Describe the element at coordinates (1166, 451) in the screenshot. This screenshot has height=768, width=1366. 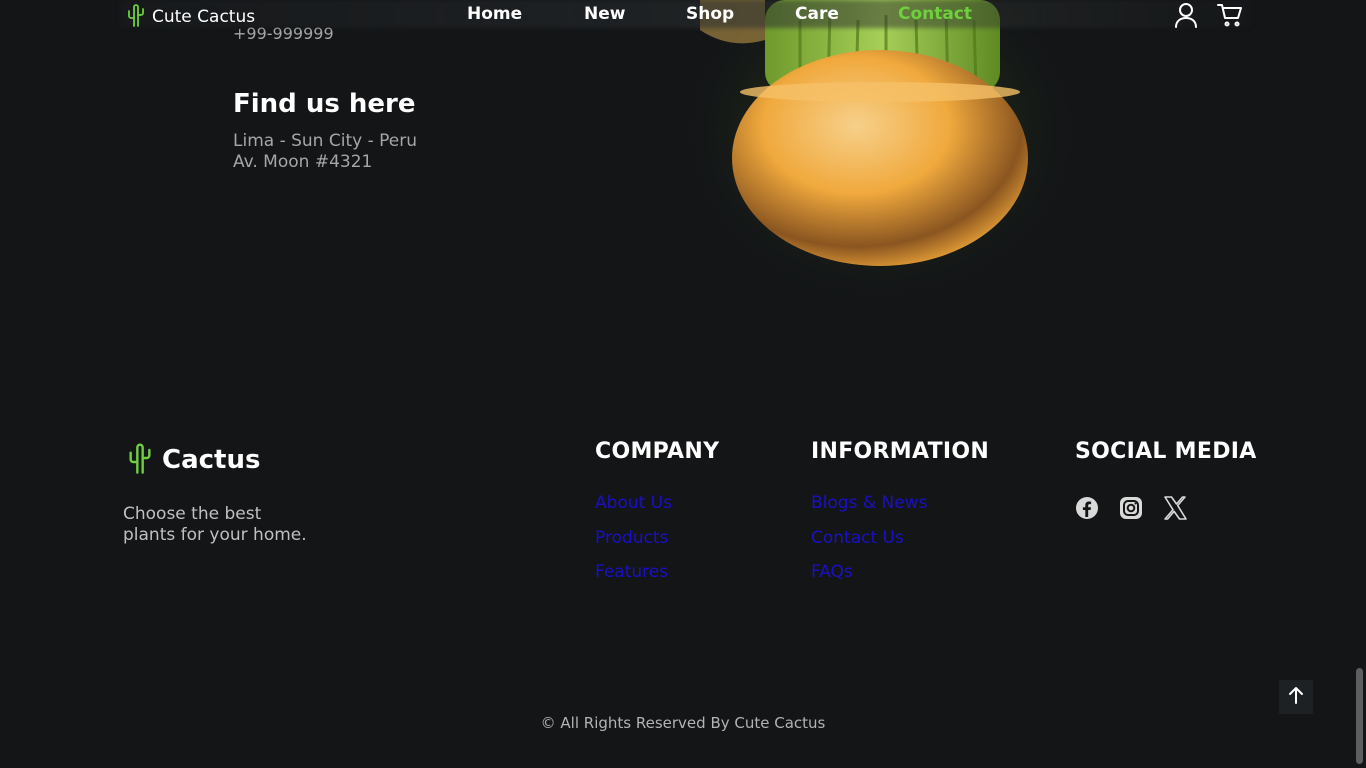
I see `social-media-heading: SOCIAL MEDIA` at that location.